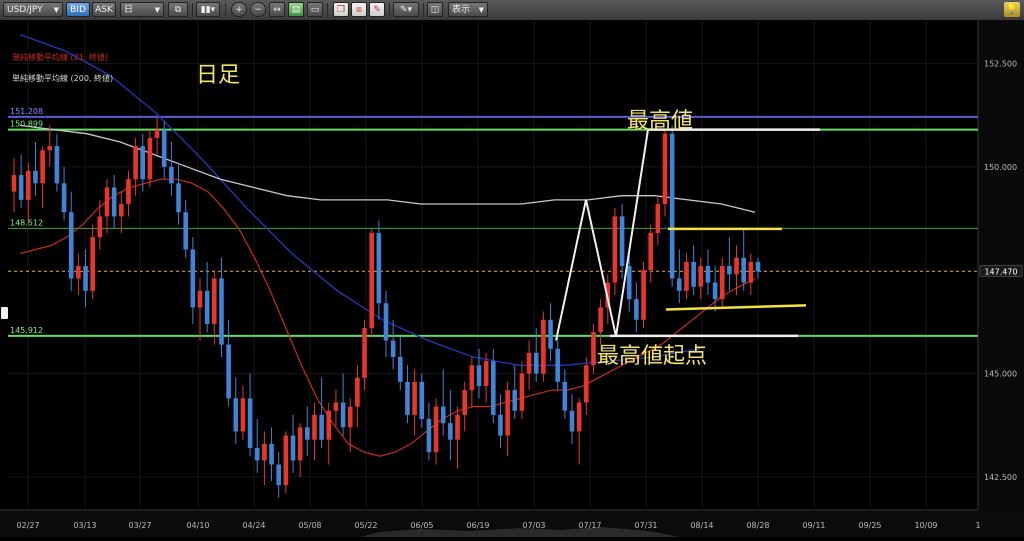  What do you see at coordinates (377, 9) in the screenshot?
I see `delete-icon: ✎` at bounding box center [377, 9].